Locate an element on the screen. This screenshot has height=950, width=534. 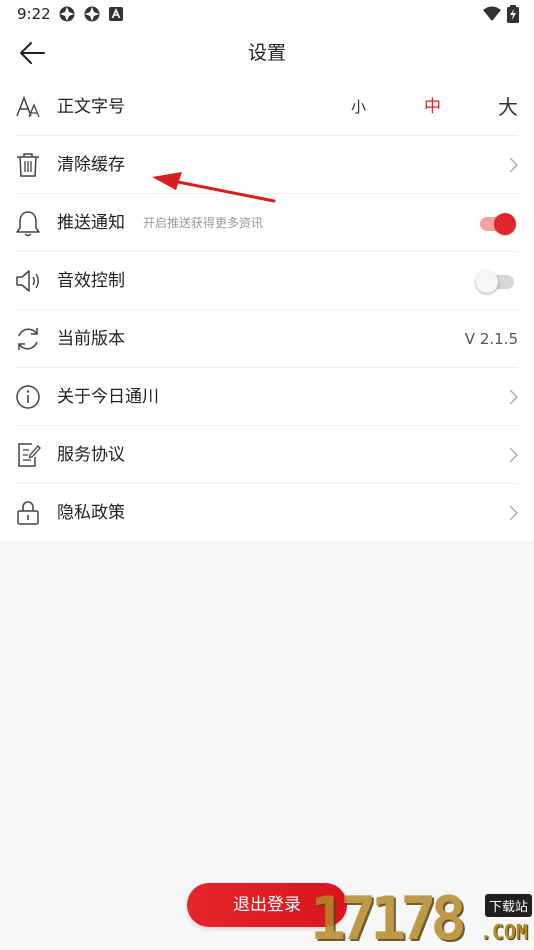
watermark-digits: 17178 is located at coordinates (388, 917).